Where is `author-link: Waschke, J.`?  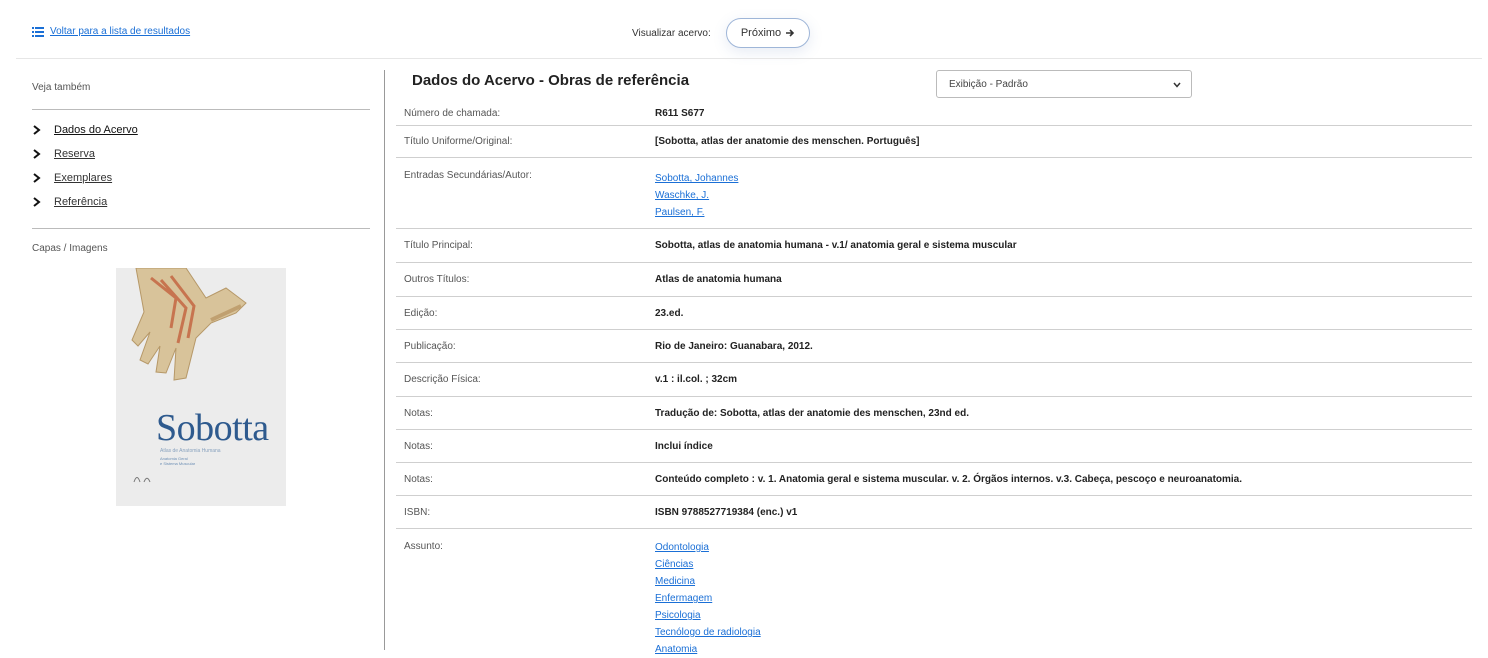
author-link: Waschke, J. is located at coordinates (1063, 195).